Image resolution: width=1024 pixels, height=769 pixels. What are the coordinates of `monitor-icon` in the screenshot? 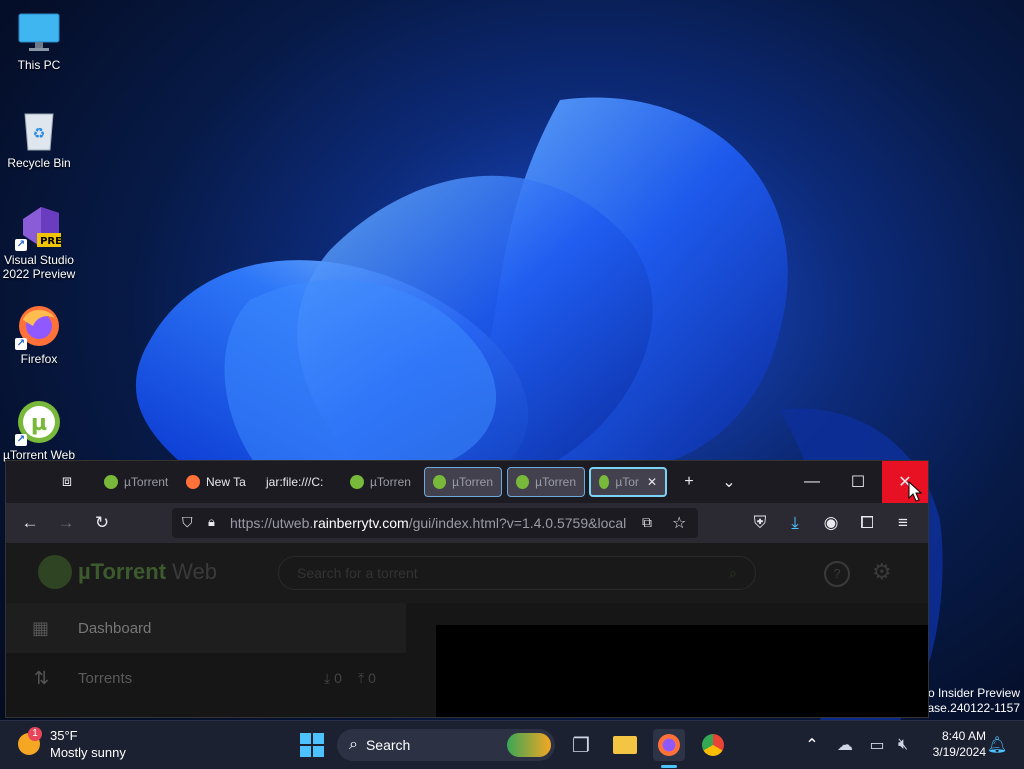 It's located at (39, 32).